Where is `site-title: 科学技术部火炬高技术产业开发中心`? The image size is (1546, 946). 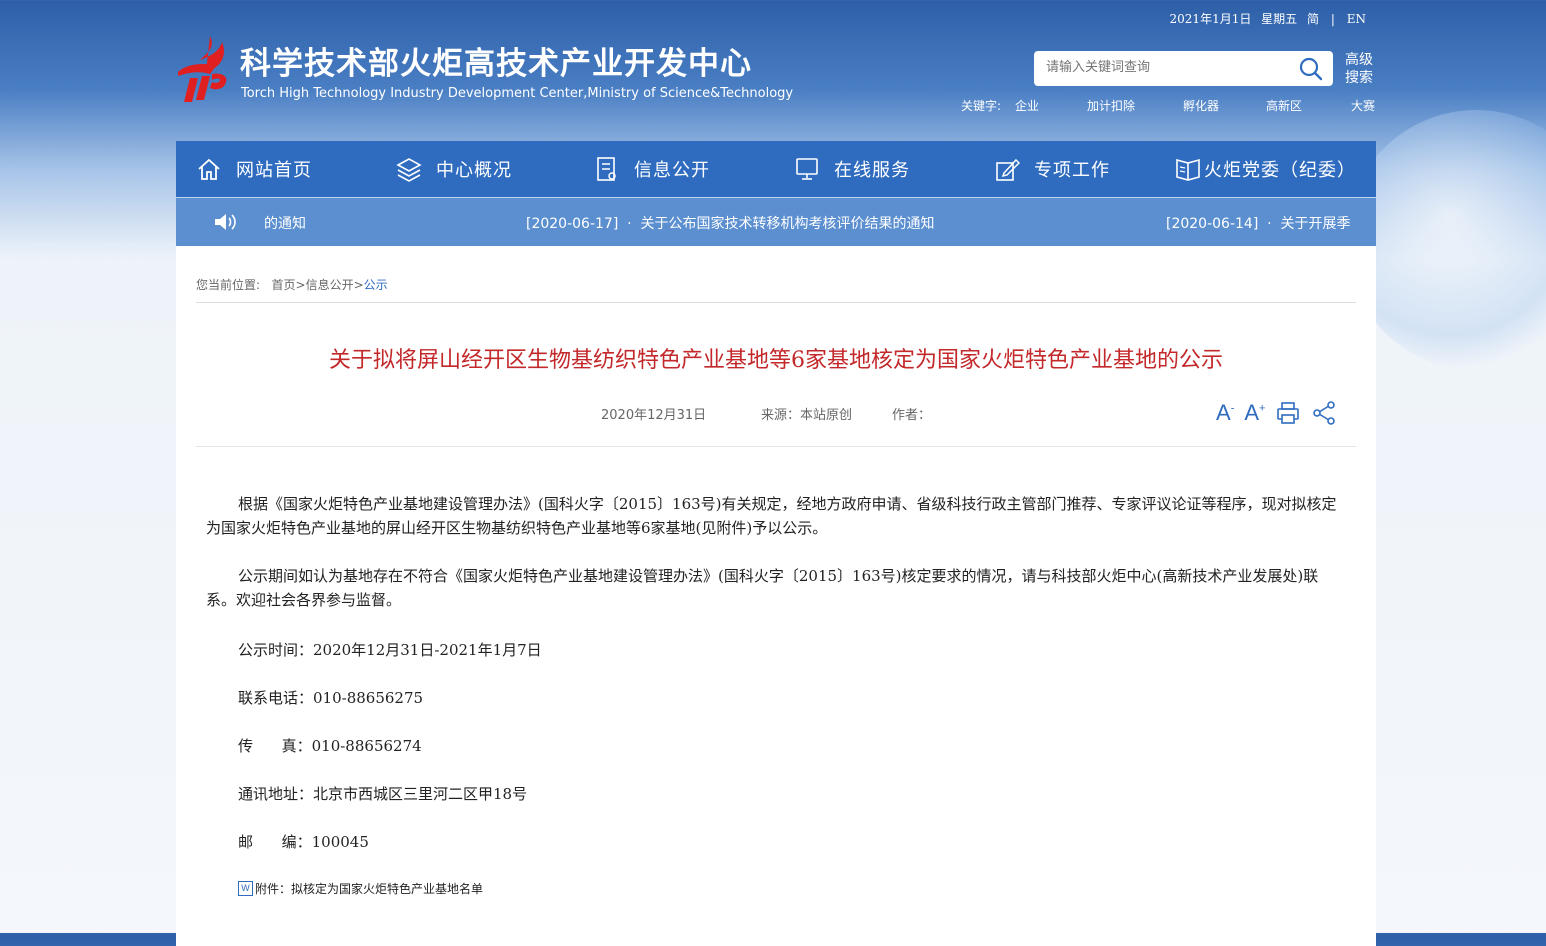
site-title: 科学技术部火炬高技术产业开发中心 is located at coordinates (496, 60).